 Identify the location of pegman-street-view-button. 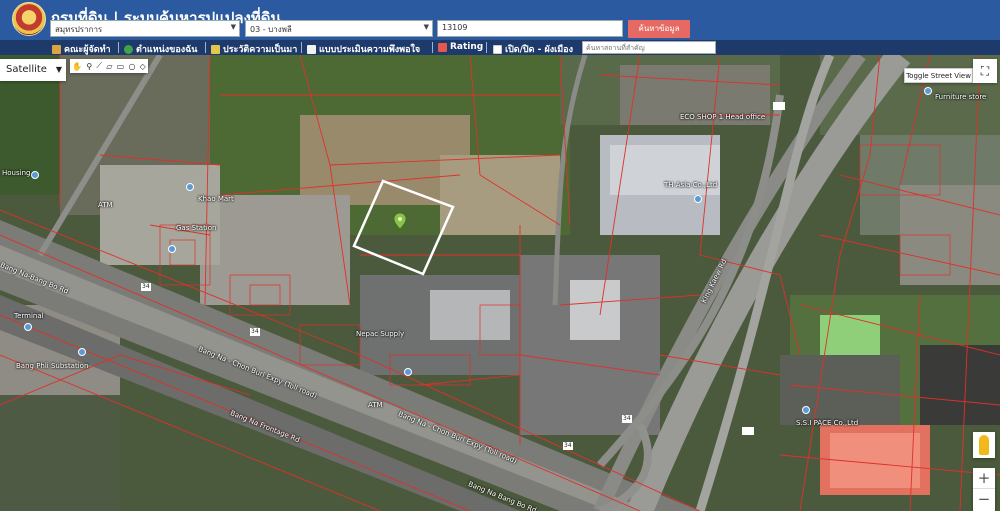
(984, 445).